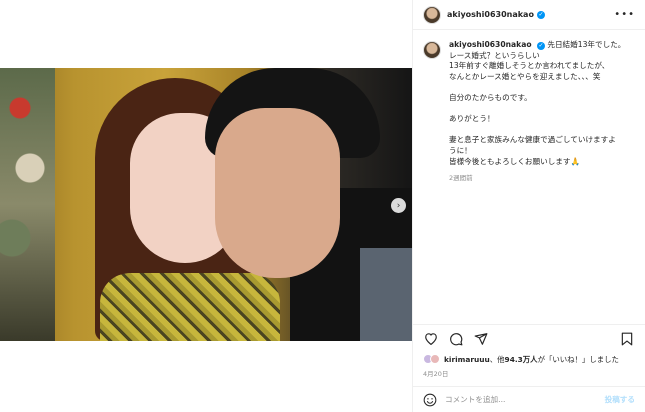  What do you see at coordinates (467, 359) in the screenshot?
I see `liker-username: kirimaruuu` at bounding box center [467, 359].